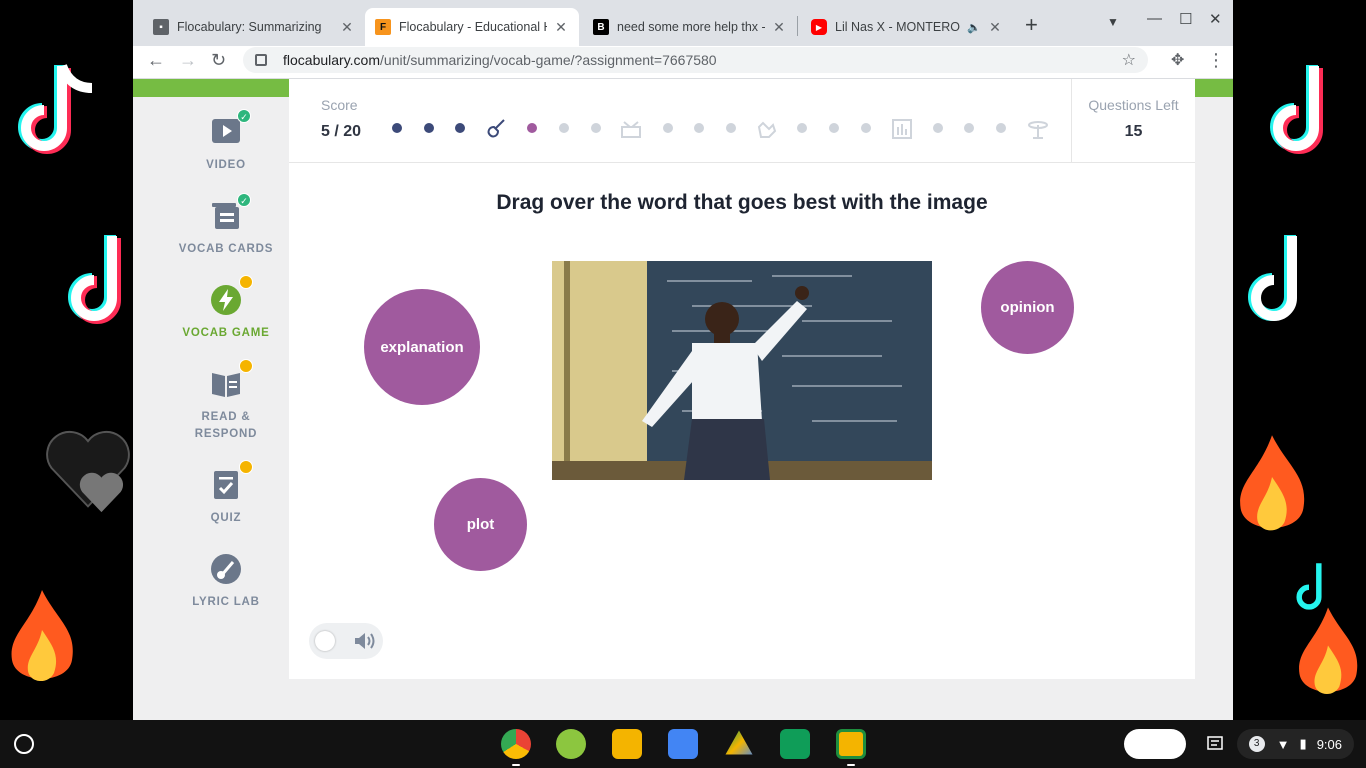  Describe the element at coordinates (1129, 60) in the screenshot. I see `bookmark-star-icon: ☆` at that location.